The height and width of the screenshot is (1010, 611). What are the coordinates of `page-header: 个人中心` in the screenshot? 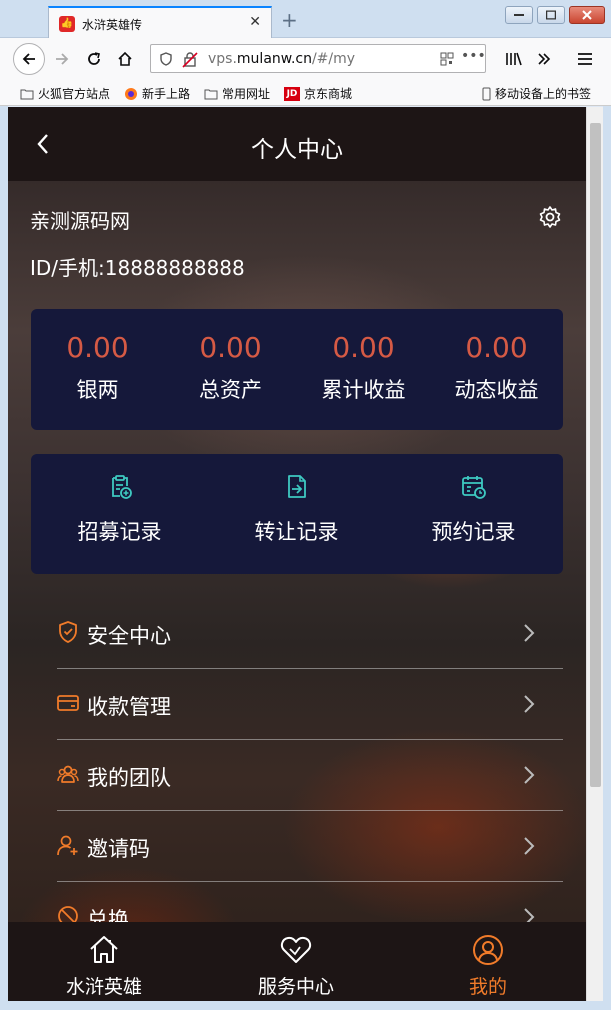 It's located at (297, 144).